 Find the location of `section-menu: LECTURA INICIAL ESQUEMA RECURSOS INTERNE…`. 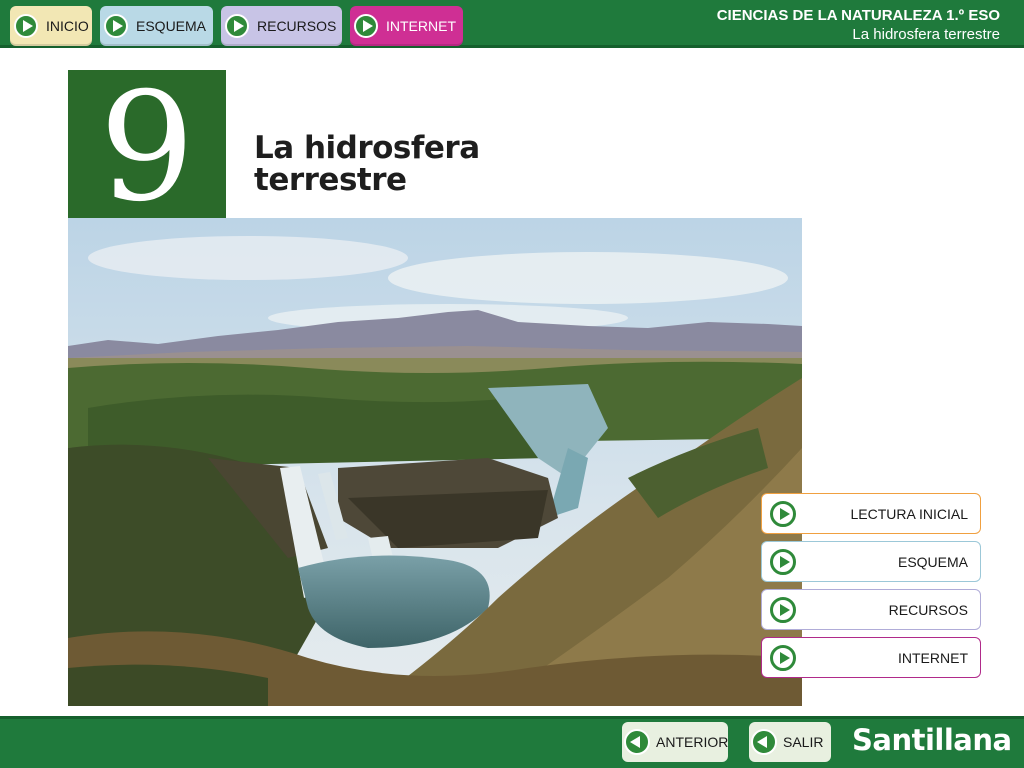

section-menu: LECTURA INICIAL ESQUEMA RECURSOS INTERNE… is located at coordinates (871, 589).